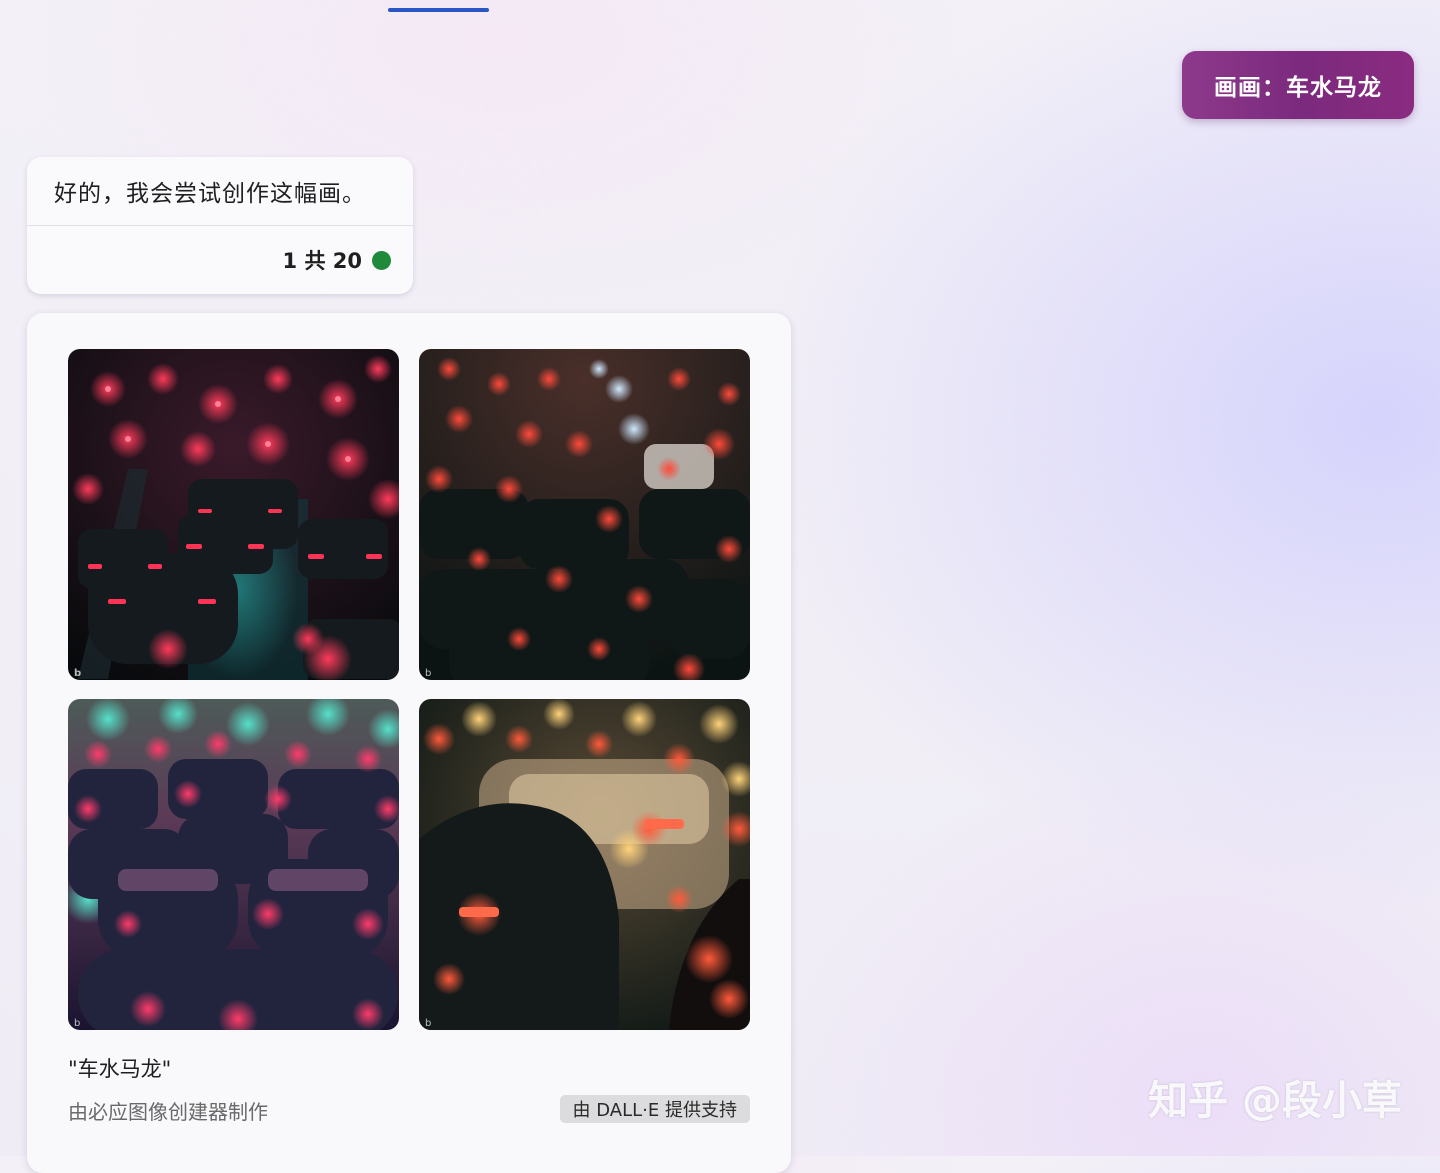 The width and height of the screenshot is (1440, 1173). I want to click on bot-message-footer: 1 共 20, so click(337, 260).